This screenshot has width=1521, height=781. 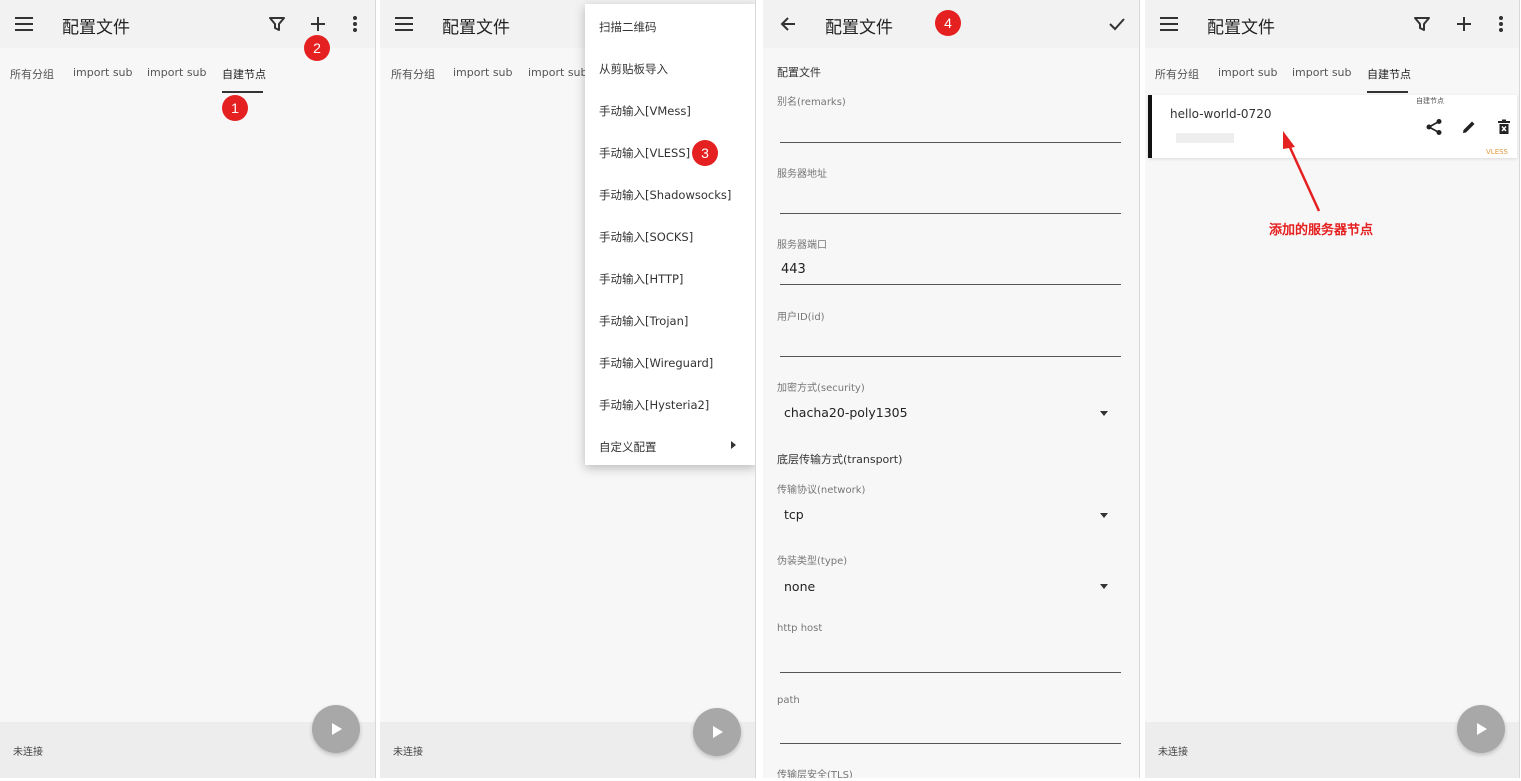 I want to click on network-label: 传输协议(network), so click(x=821, y=490).